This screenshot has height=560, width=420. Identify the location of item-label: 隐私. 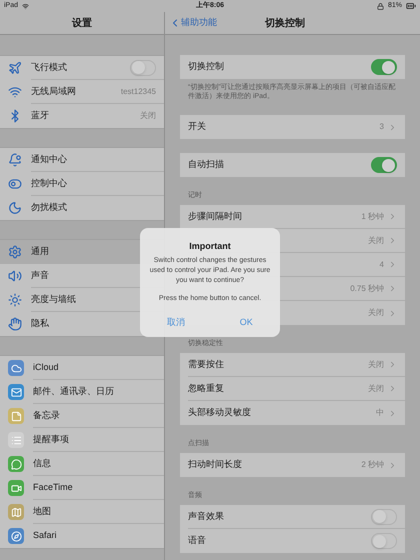
(40, 323).